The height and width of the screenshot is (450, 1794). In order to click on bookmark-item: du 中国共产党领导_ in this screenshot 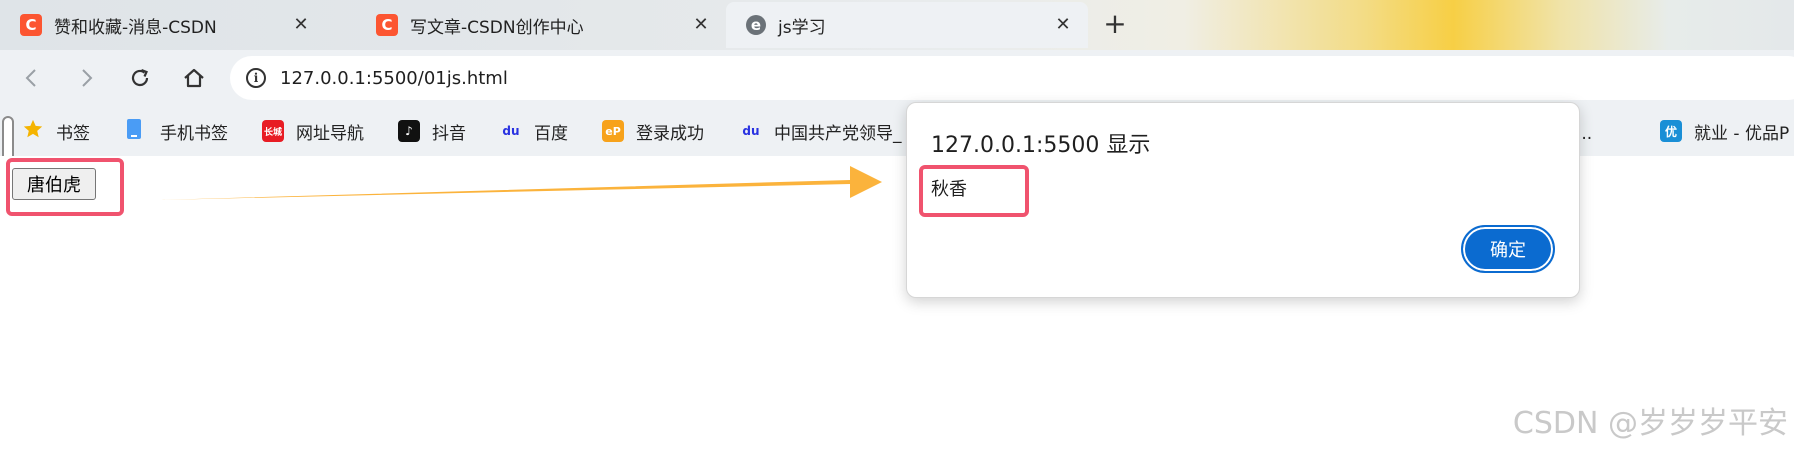, I will do `click(821, 131)`.